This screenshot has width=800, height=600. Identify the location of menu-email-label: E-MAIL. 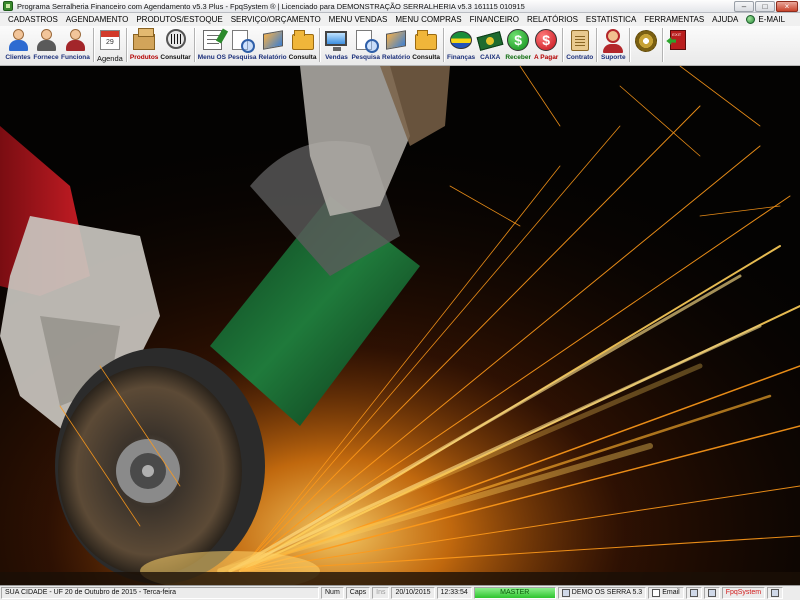
(772, 19).